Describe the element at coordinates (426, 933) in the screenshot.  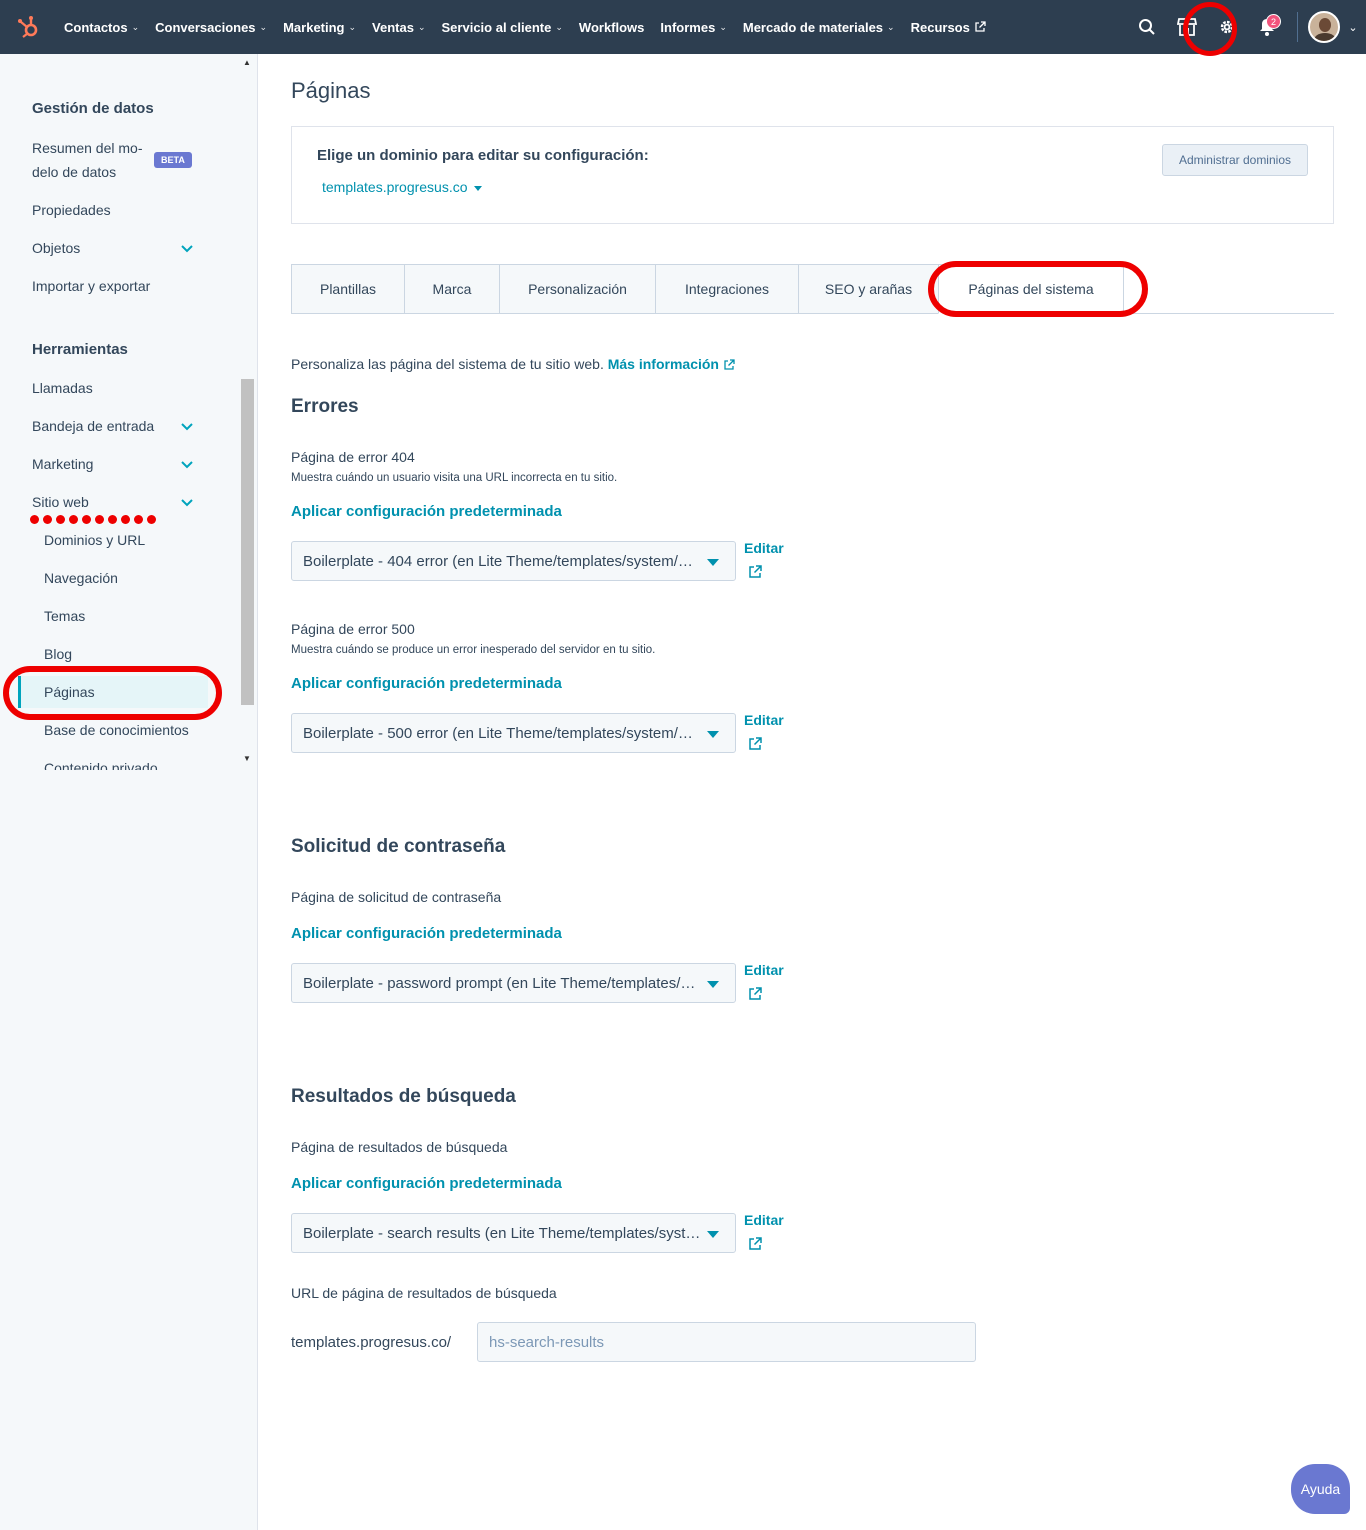
I see `apply-default-password-link: Aplicar configuración predeterminada` at that location.